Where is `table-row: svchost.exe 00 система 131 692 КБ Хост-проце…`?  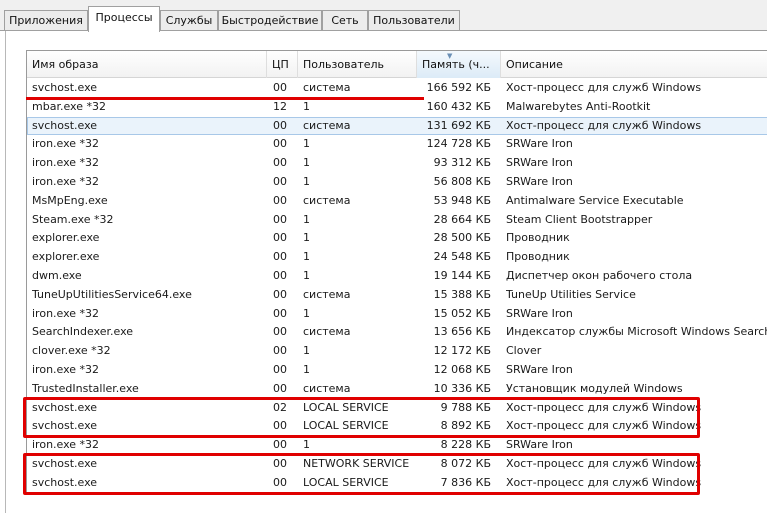 table-row: svchost.exe 00 система 131 692 КБ Хост-проце… is located at coordinates (397, 126).